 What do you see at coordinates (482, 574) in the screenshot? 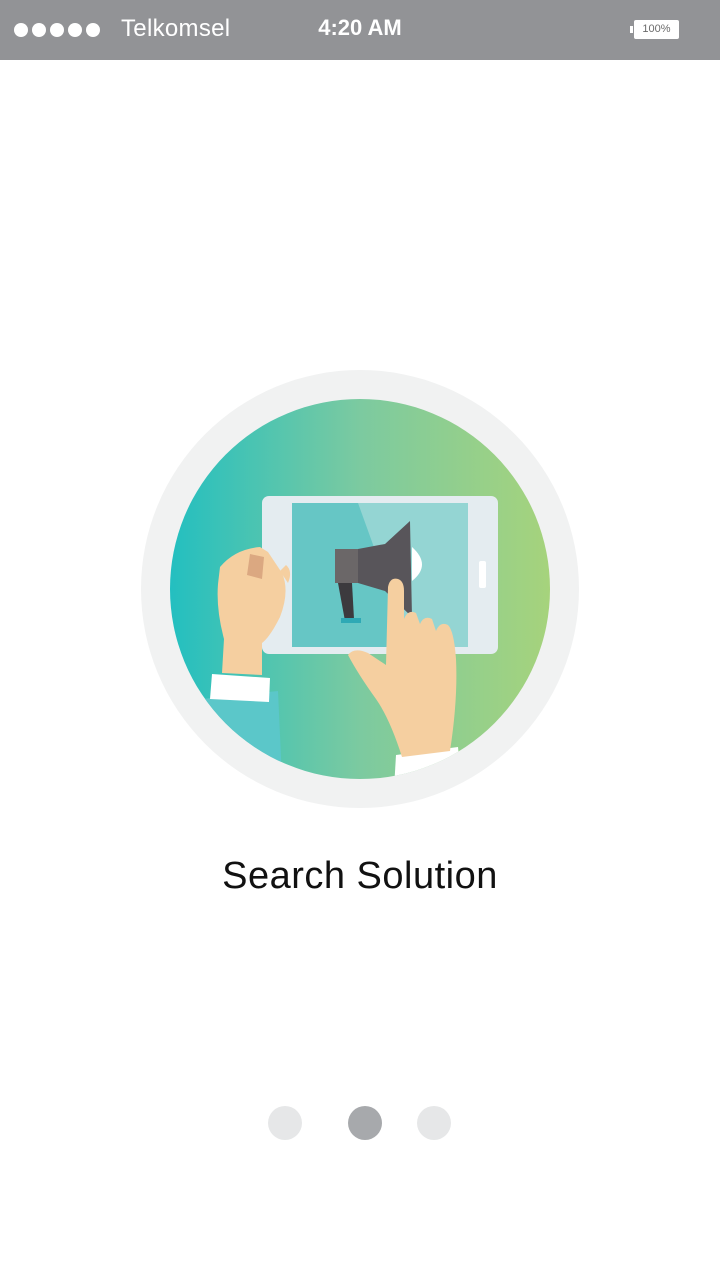
I see `tablet-home-button` at bounding box center [482, 574].